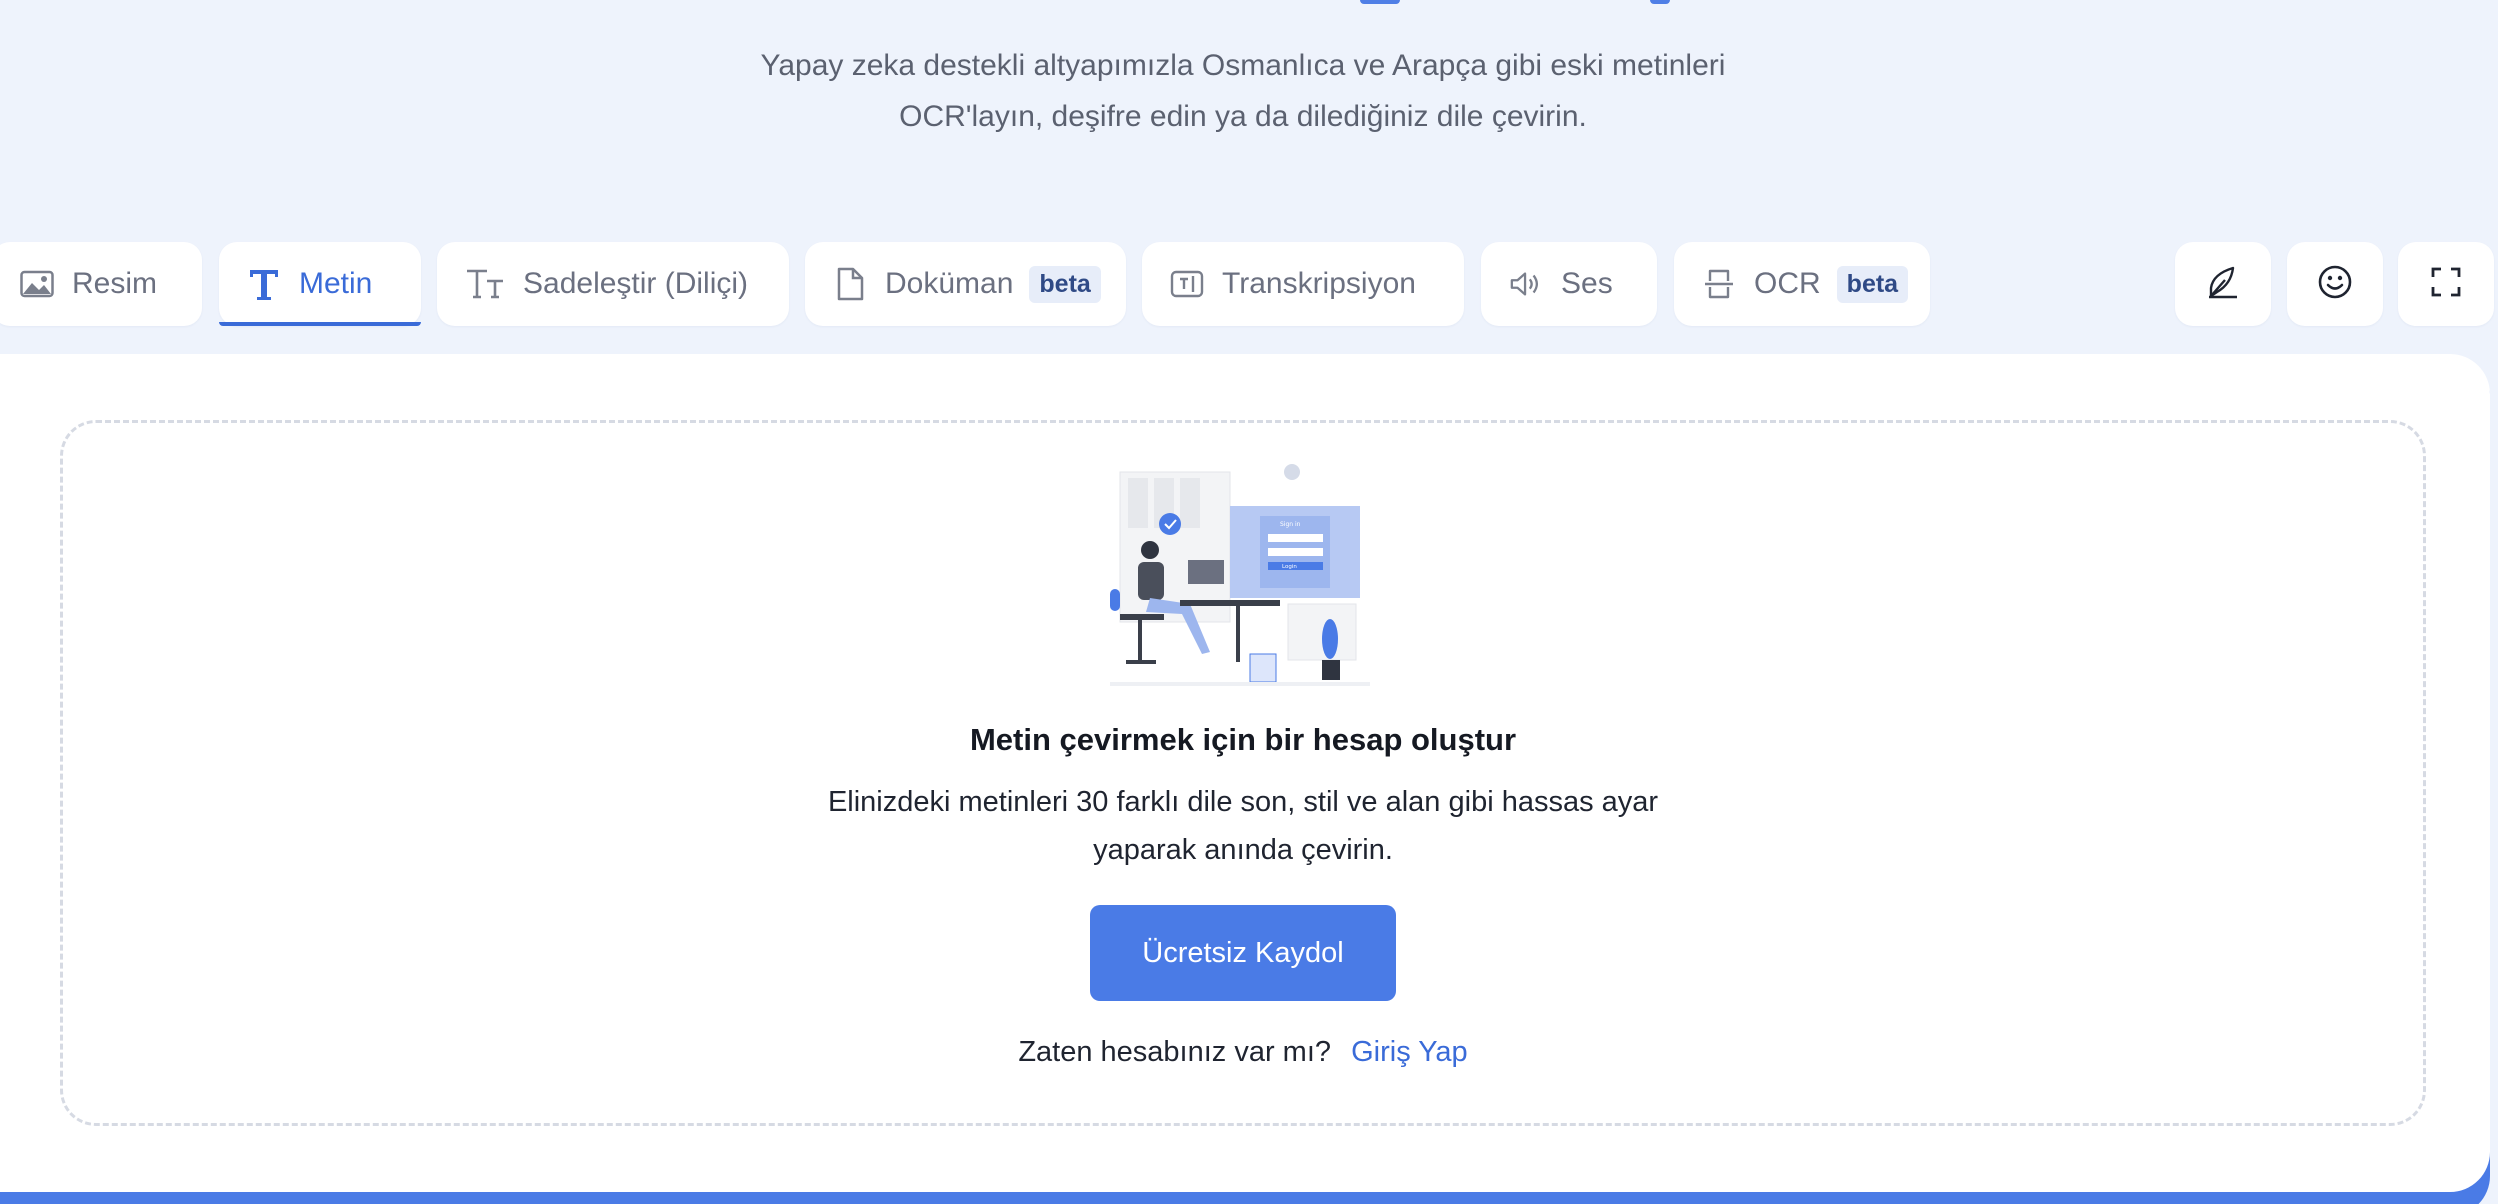  Describe the element at coordinates (949, 283) in the screenshot. I see `tab-label: Doküman` at that location.